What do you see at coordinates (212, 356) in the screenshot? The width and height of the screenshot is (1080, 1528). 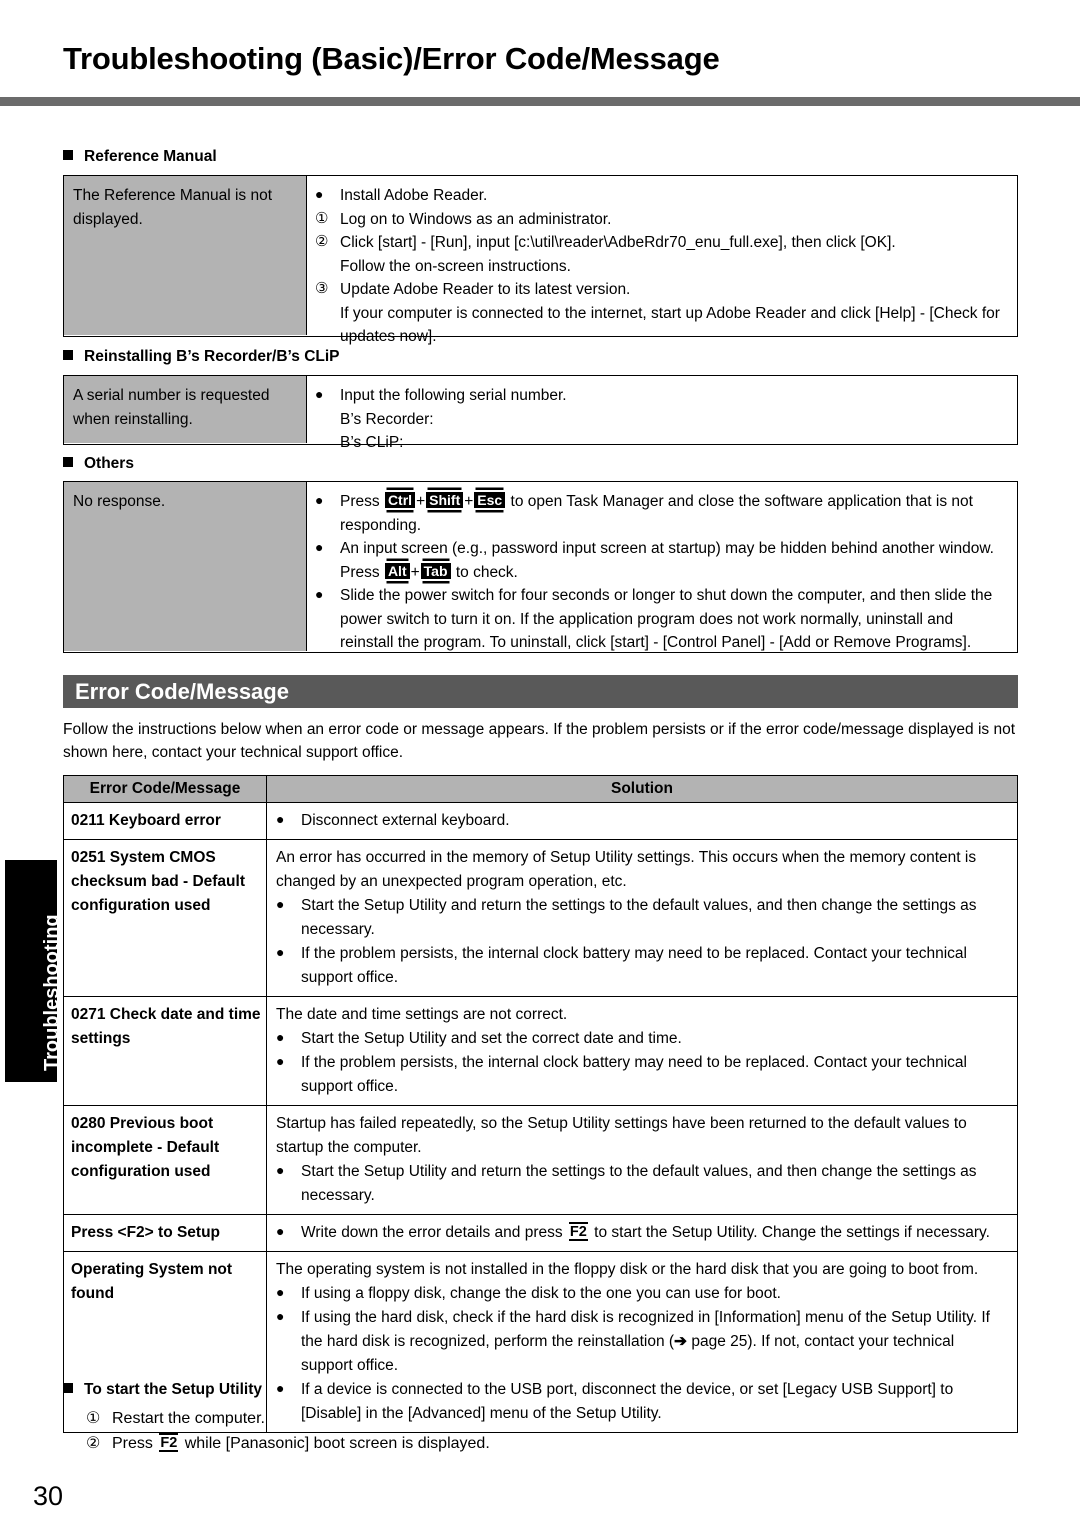 I see `section-heading-label: Reinstalling B’s Recorder/B’s CLiP` at bounding box center [212, 356].